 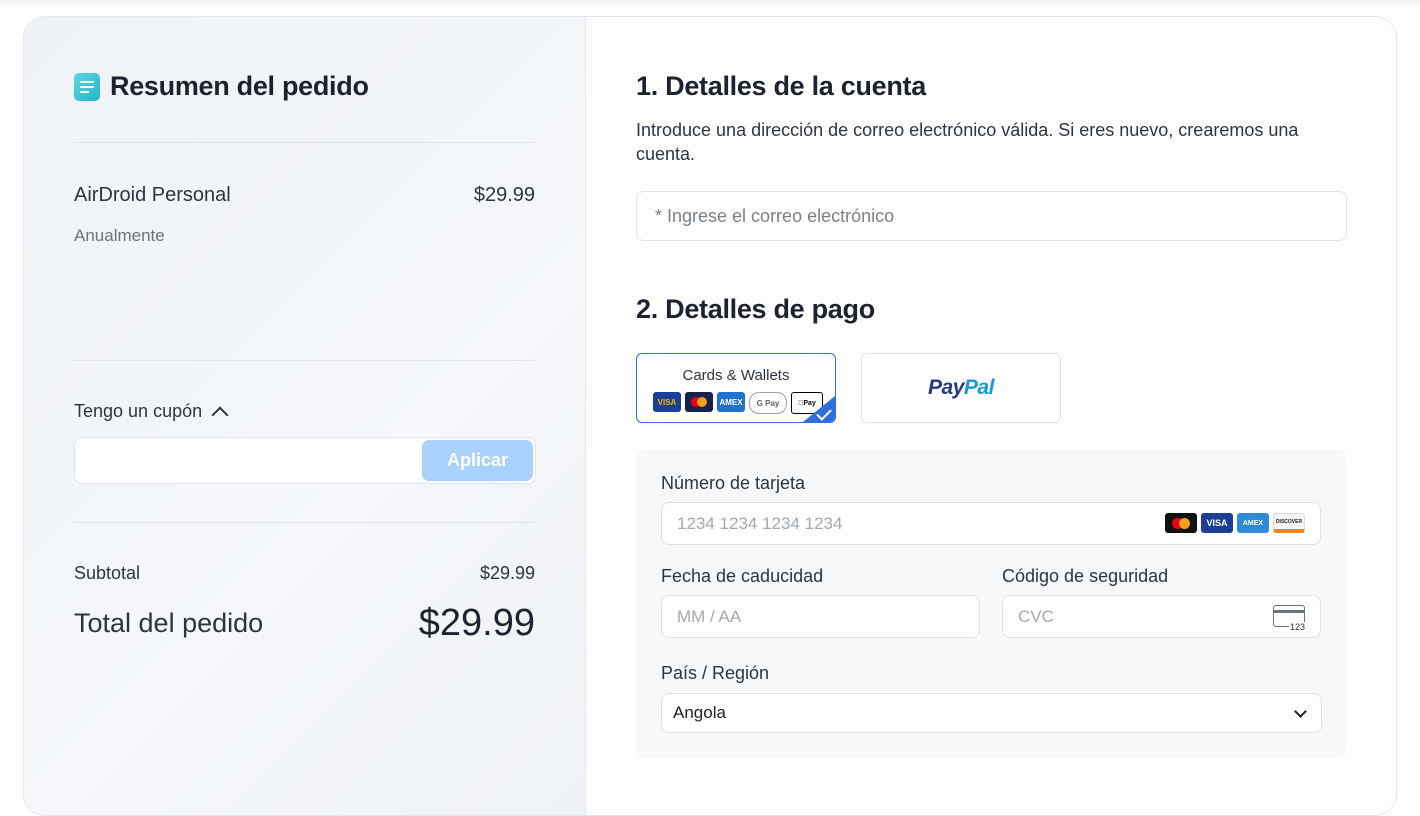 I want to click on country-select: Angola, so click(x=991, y=713).